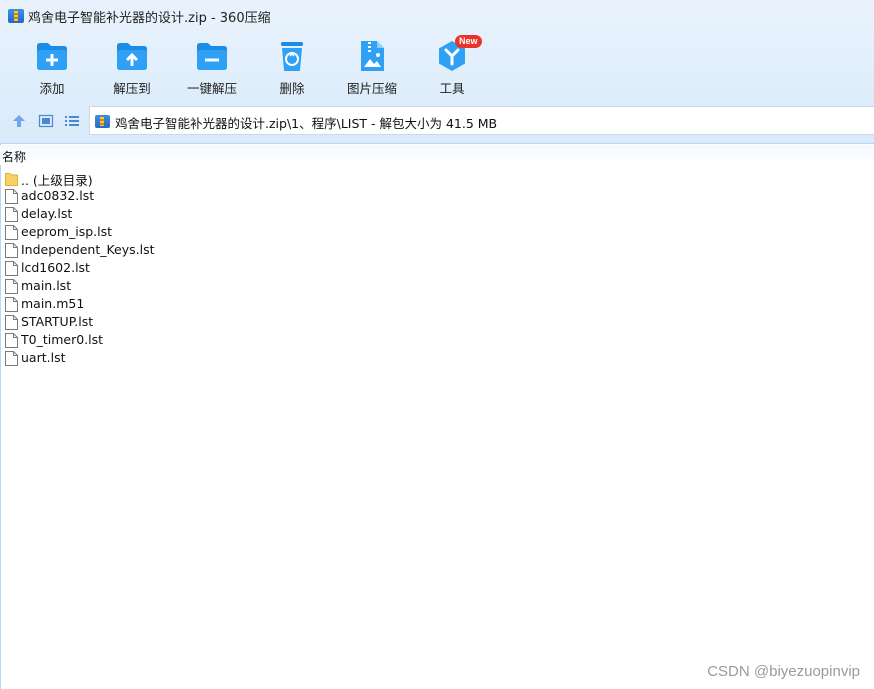 This screenshot has width=874, height=689. What do you see at coordinates (72, 121) in the screenshot?
I see `list-view-icon` at bounding box center [72, 121].